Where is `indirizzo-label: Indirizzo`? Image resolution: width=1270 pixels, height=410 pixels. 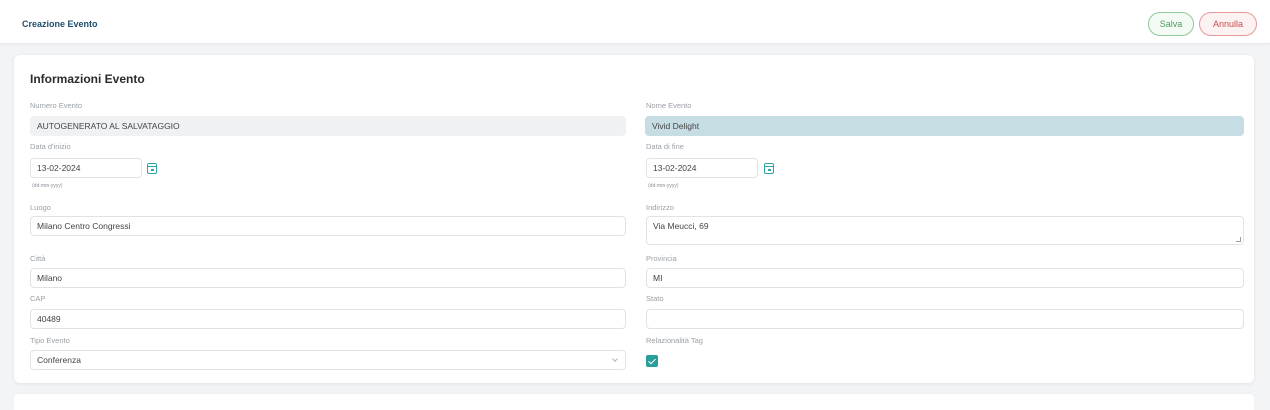 indirizzo-label: Indirizzo is located at coordinates (660, 207).